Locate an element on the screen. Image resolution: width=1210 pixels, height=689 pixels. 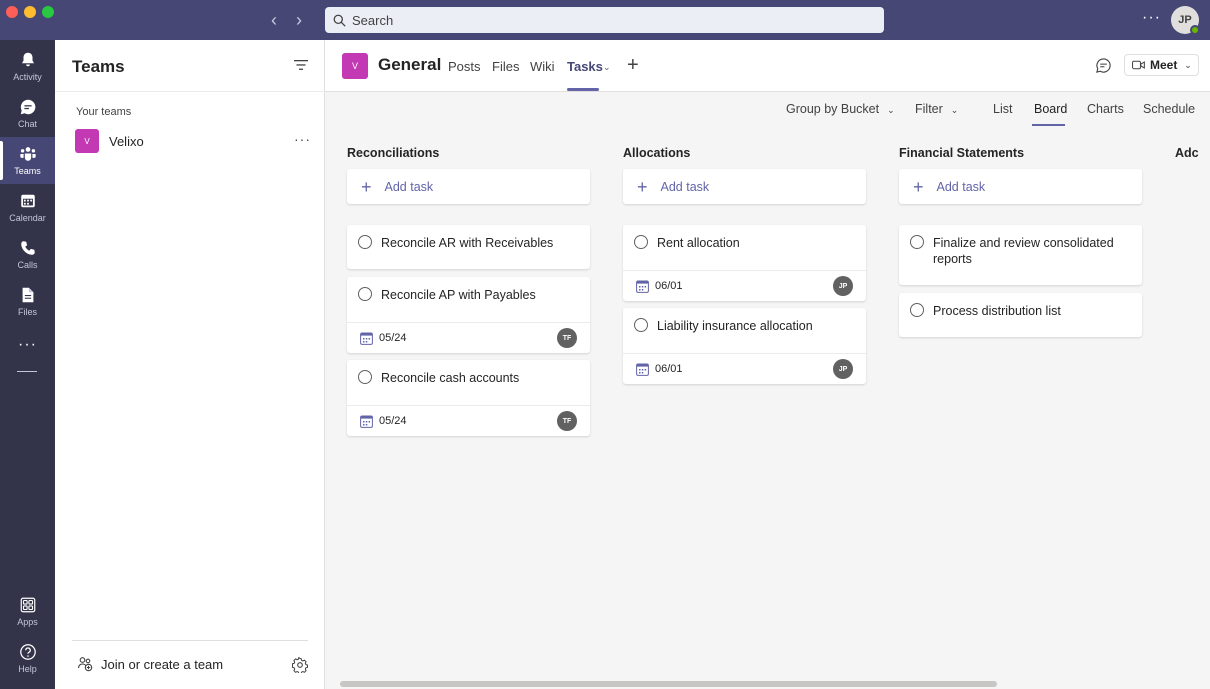
rail-item-files: Files is located at coordinates (27, 301).